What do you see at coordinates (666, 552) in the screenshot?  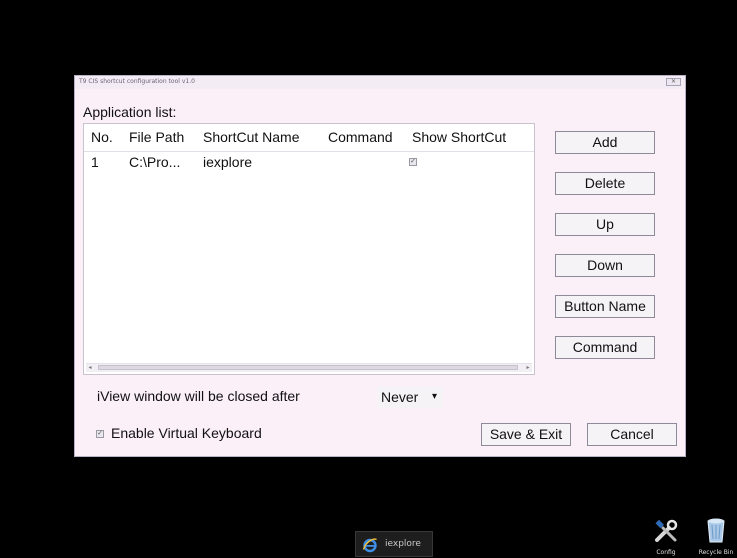 I see `desktop-icon-config-label: Config` at bounding box center [666, 552].